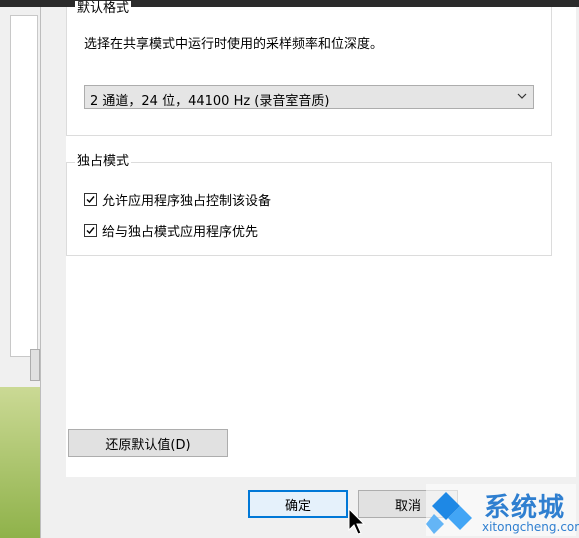  What do you see at coordinates (148, 443) in the screenshot?
I see `restore-defaults-button: 还原默认值(D)` at bounding box center [148, 443].